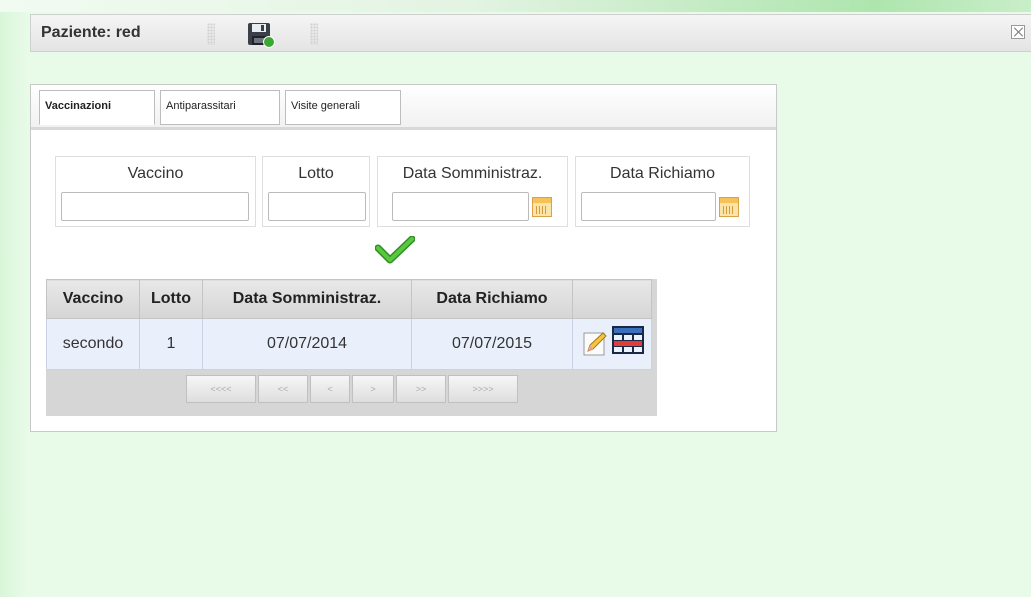  I want to click on top-gradient-strip, so click(515, 6).